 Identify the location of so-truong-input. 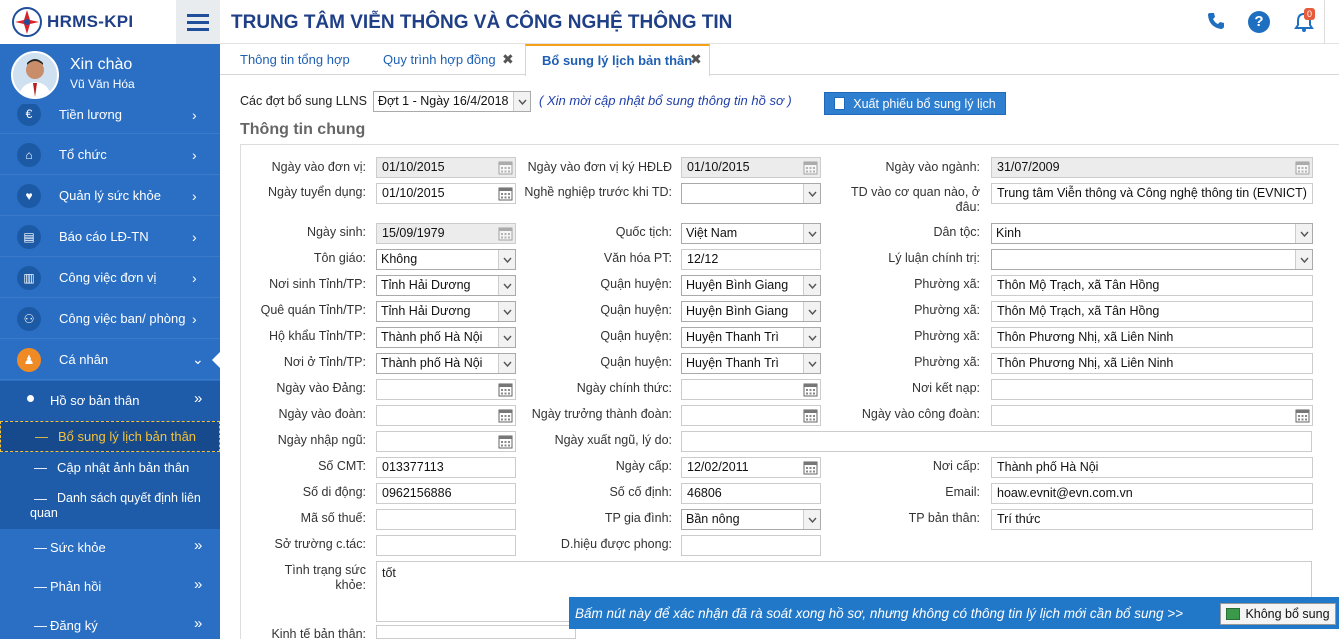
(446, 545).